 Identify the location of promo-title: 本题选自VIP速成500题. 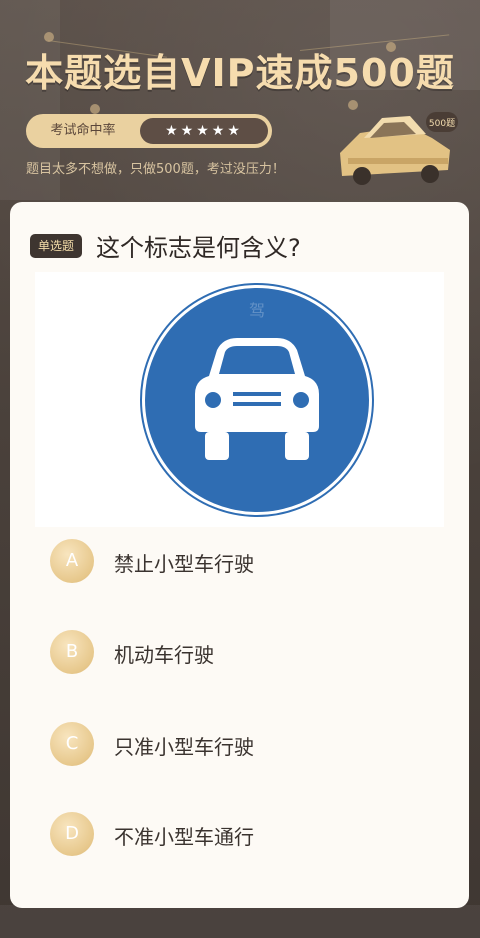
(240, 73).